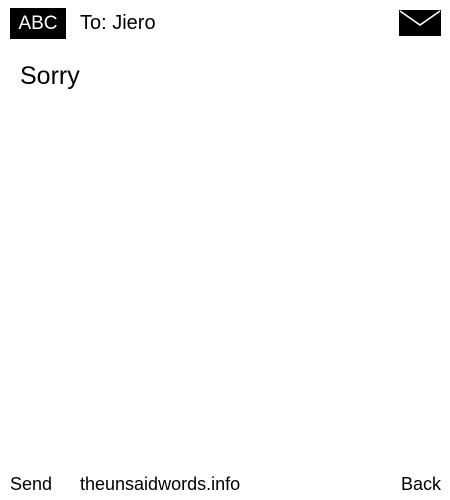 This screenshot has height=500, width=450. Describe the element at coordinates (160, 484) in the screenshot. I see `website-label: theunsaidwords.info` at that location.